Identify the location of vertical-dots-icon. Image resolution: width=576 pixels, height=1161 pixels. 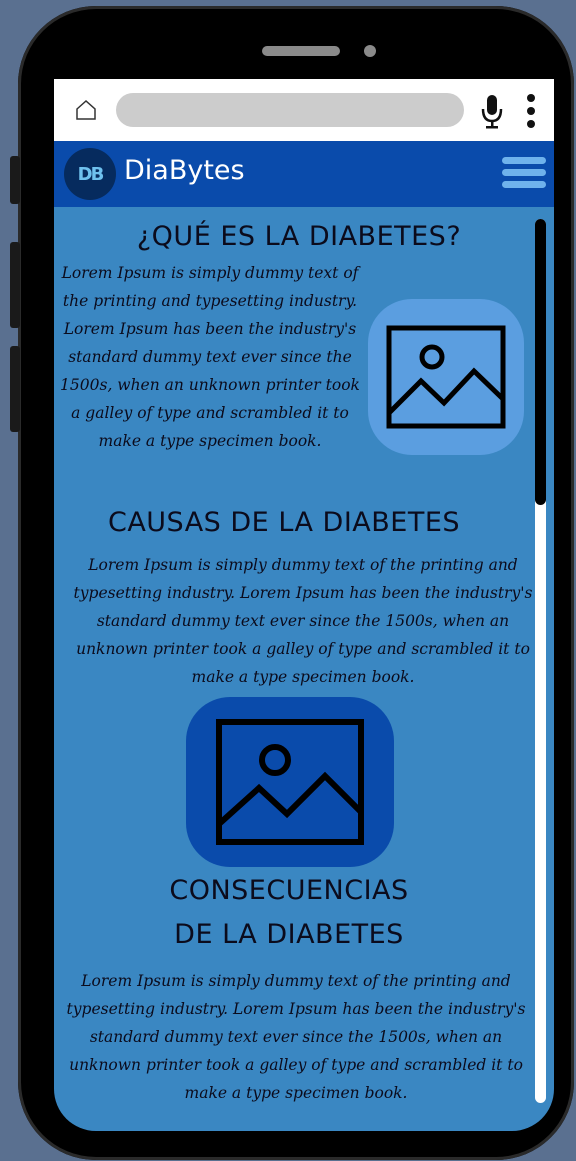
(531, 111).